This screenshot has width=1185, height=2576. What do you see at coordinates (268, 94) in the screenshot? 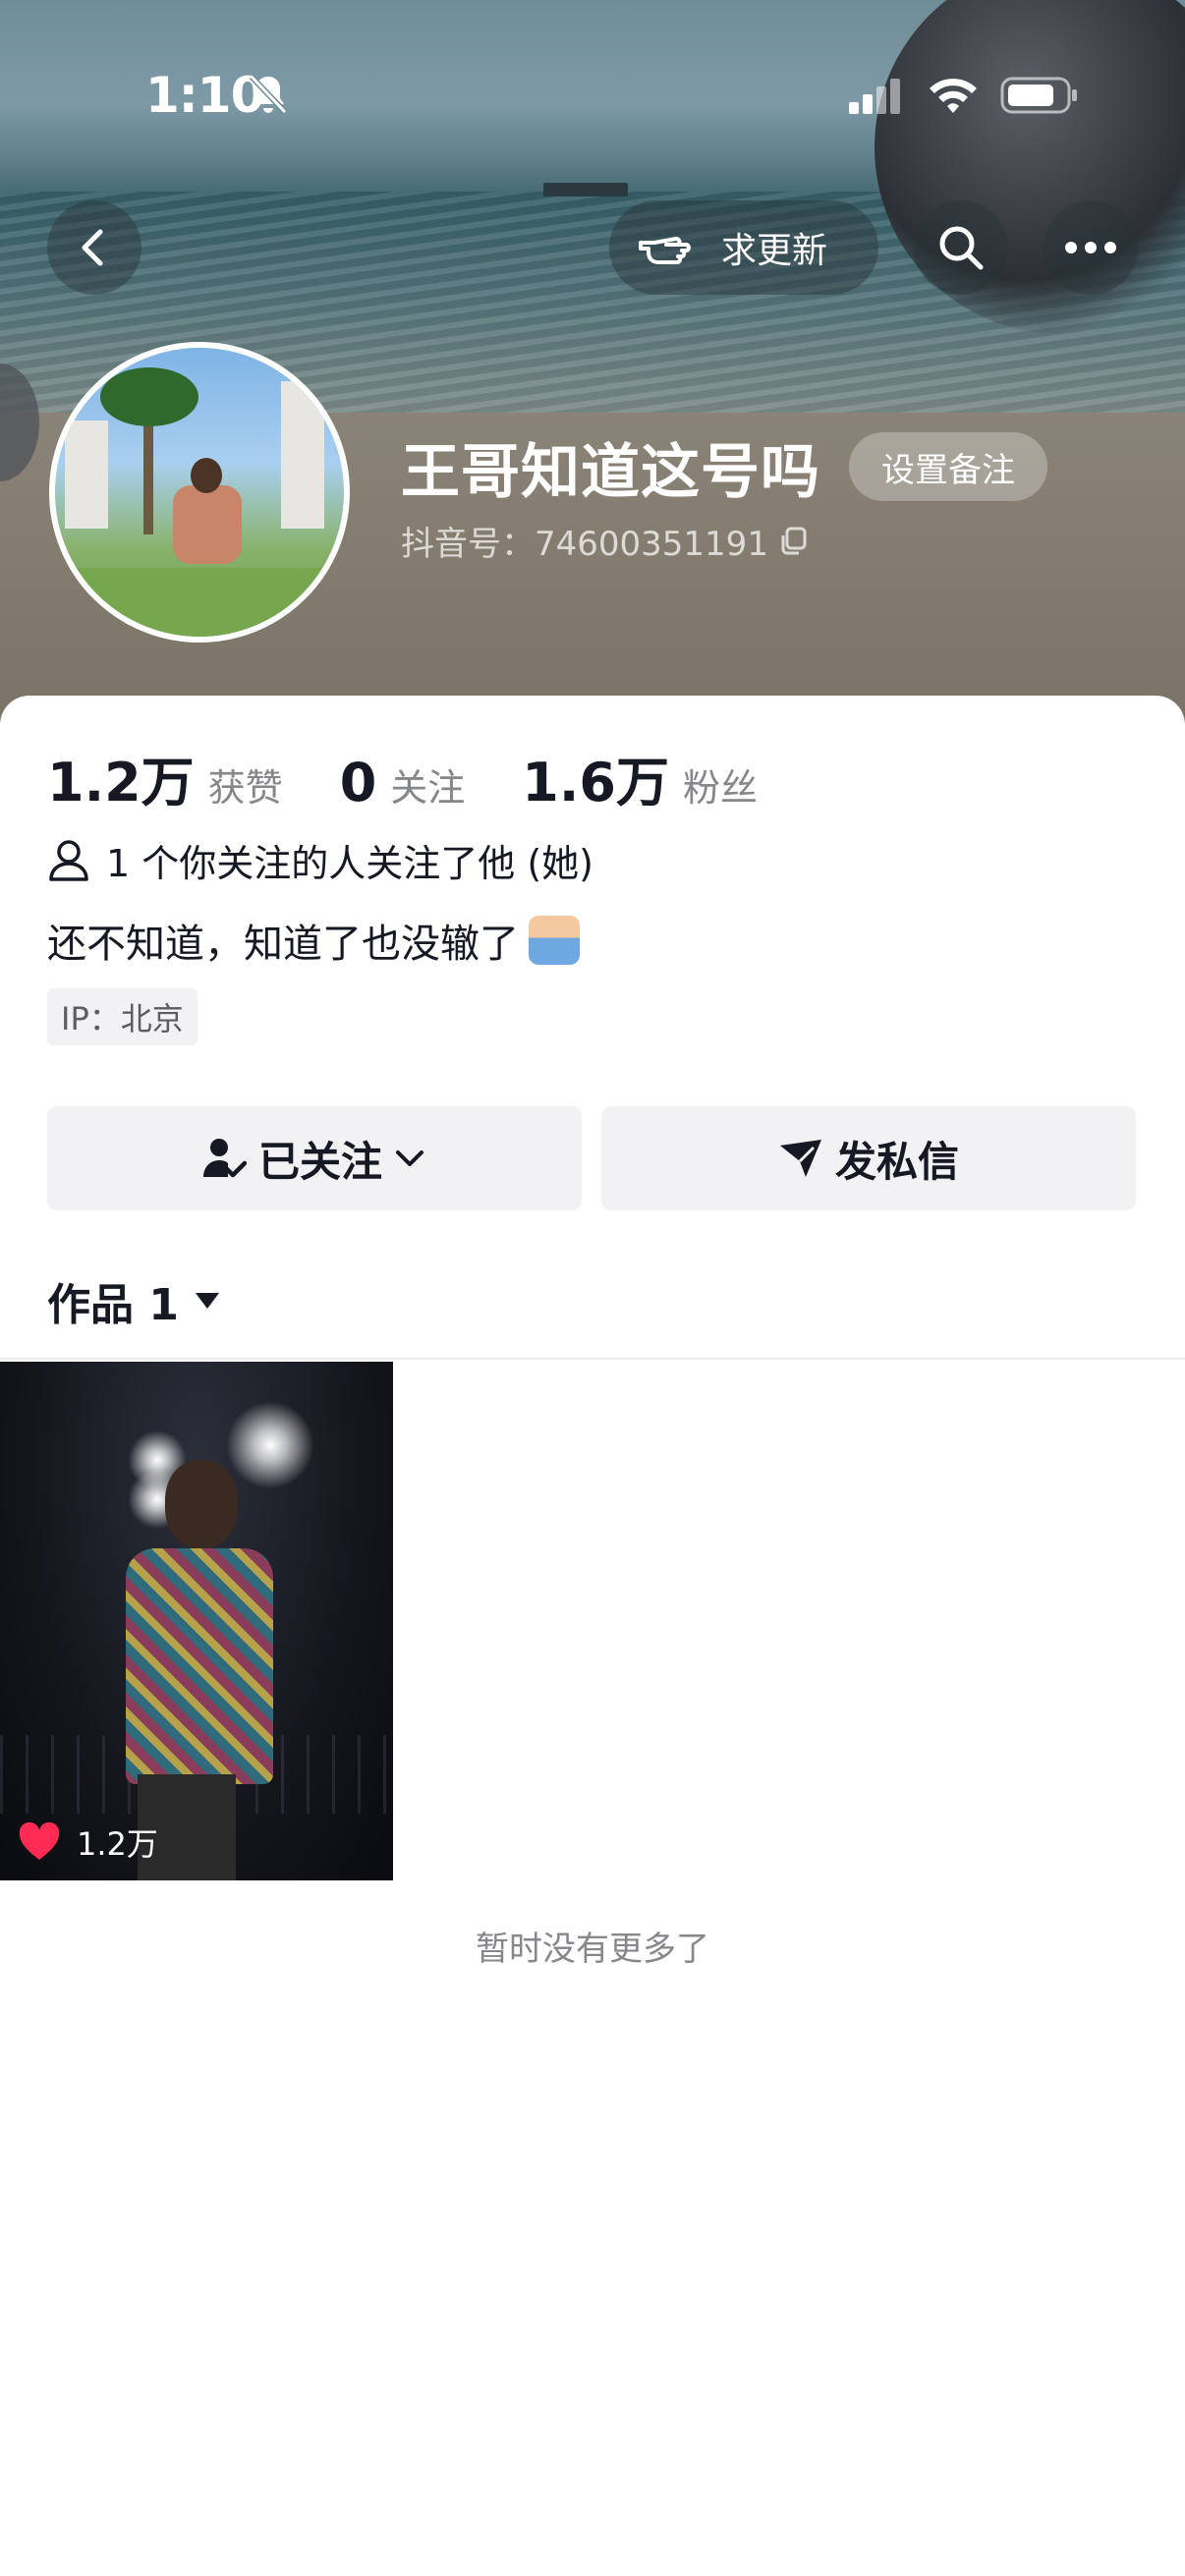
I see `bell-off-icon` at bounding box center [268, 94].